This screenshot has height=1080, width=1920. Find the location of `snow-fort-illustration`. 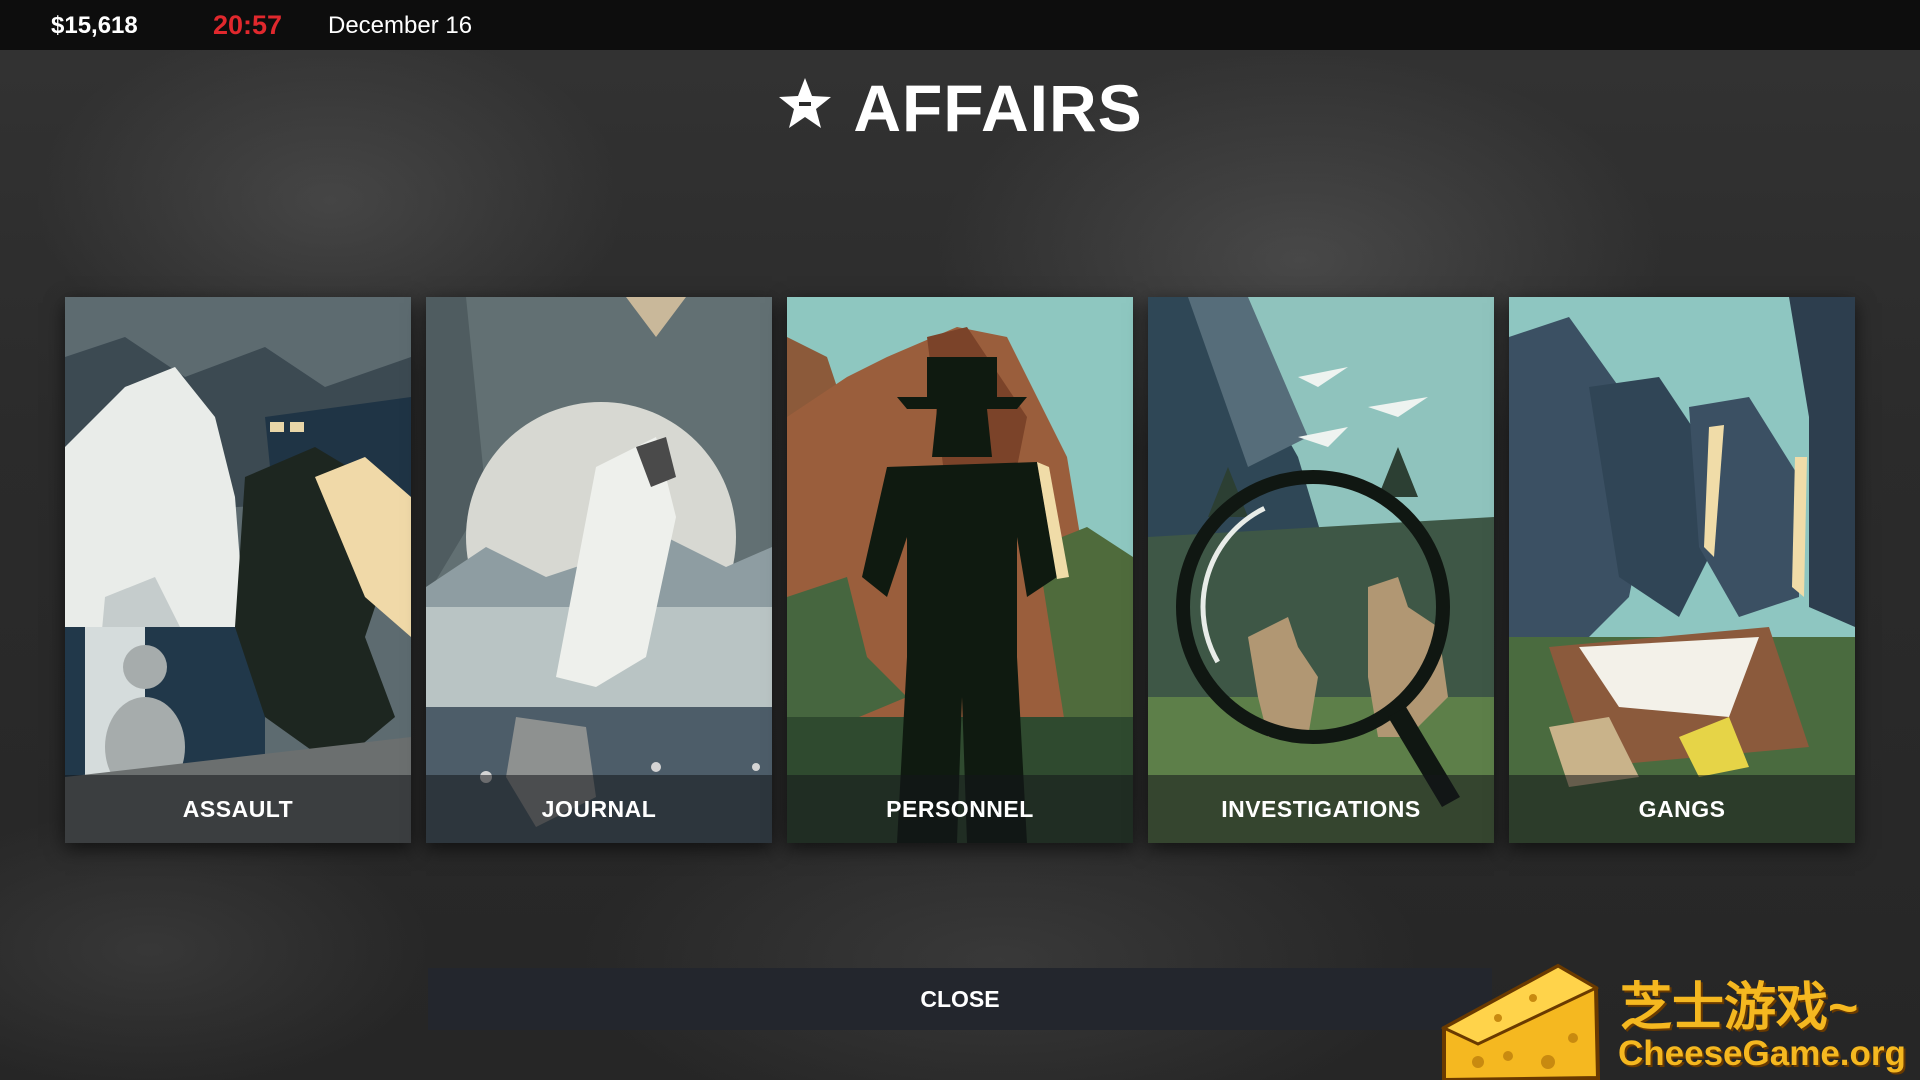

snow-fort-illustration is located at coordinates (238, 570).